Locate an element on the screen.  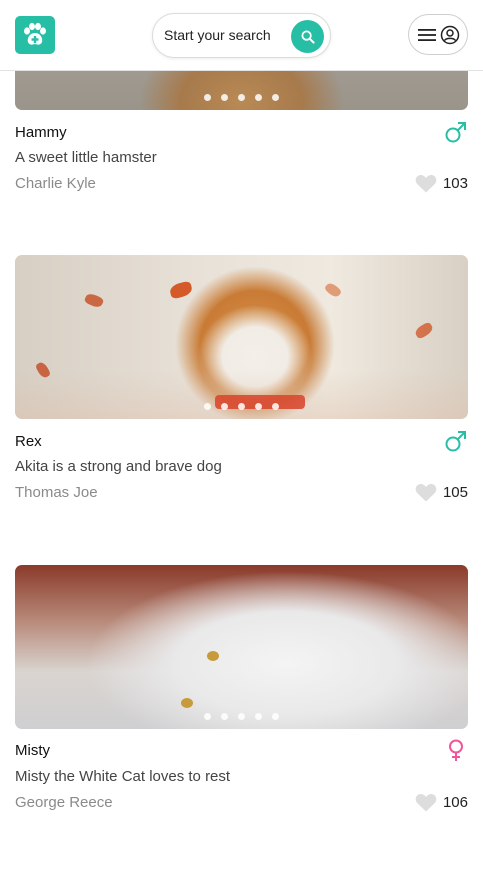
search-button is located at coordinates (307, 36).